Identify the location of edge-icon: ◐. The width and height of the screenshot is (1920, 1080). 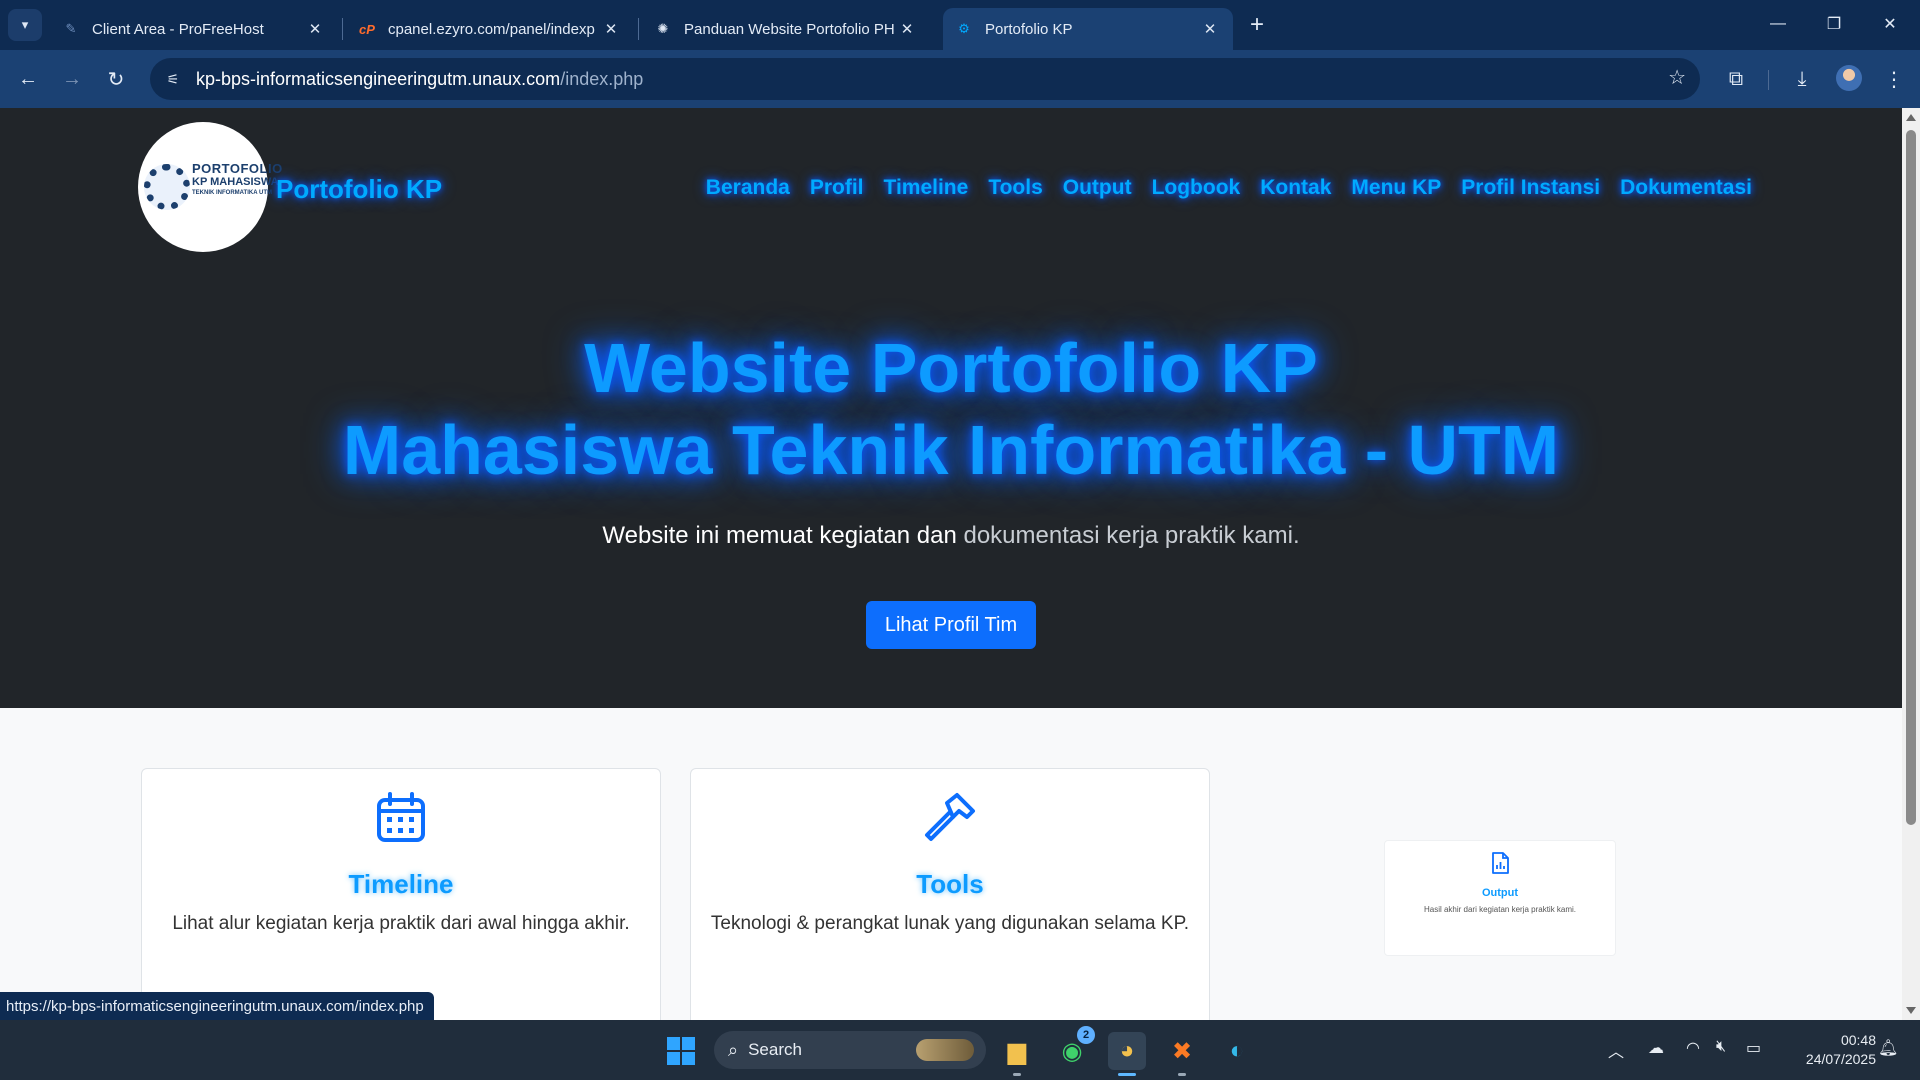
(1237, 1051).